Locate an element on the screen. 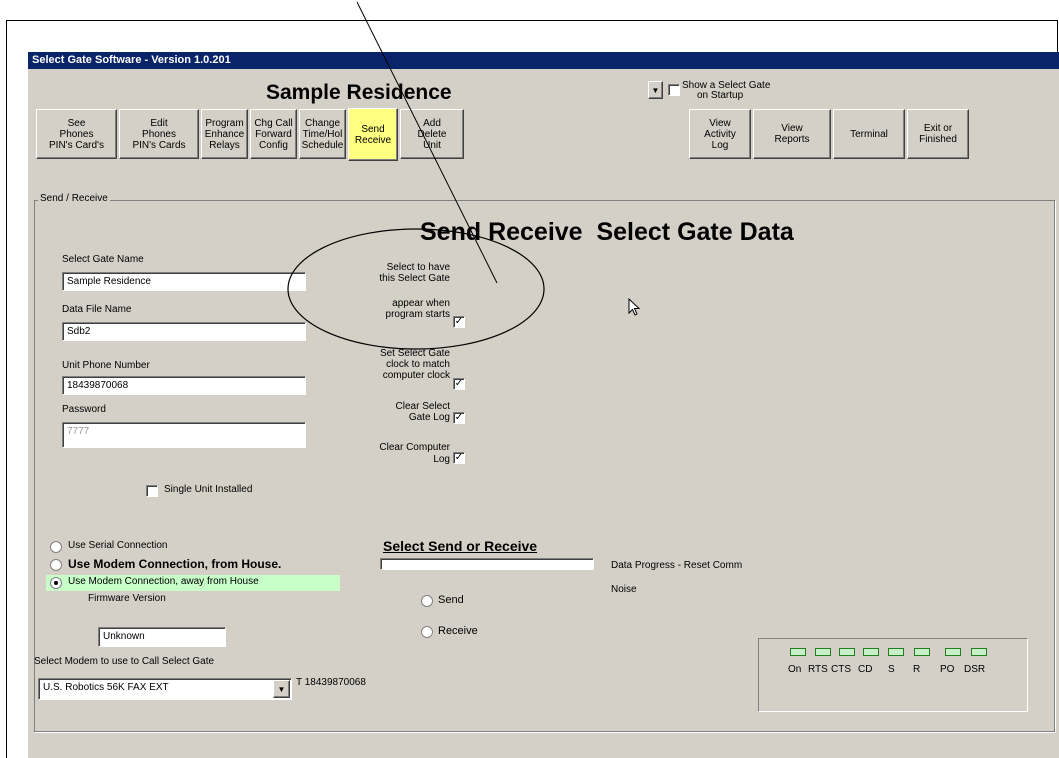 The width and height of the screenshot is (1059, 758). button-label: Unit is located at coordinates (432, 145).